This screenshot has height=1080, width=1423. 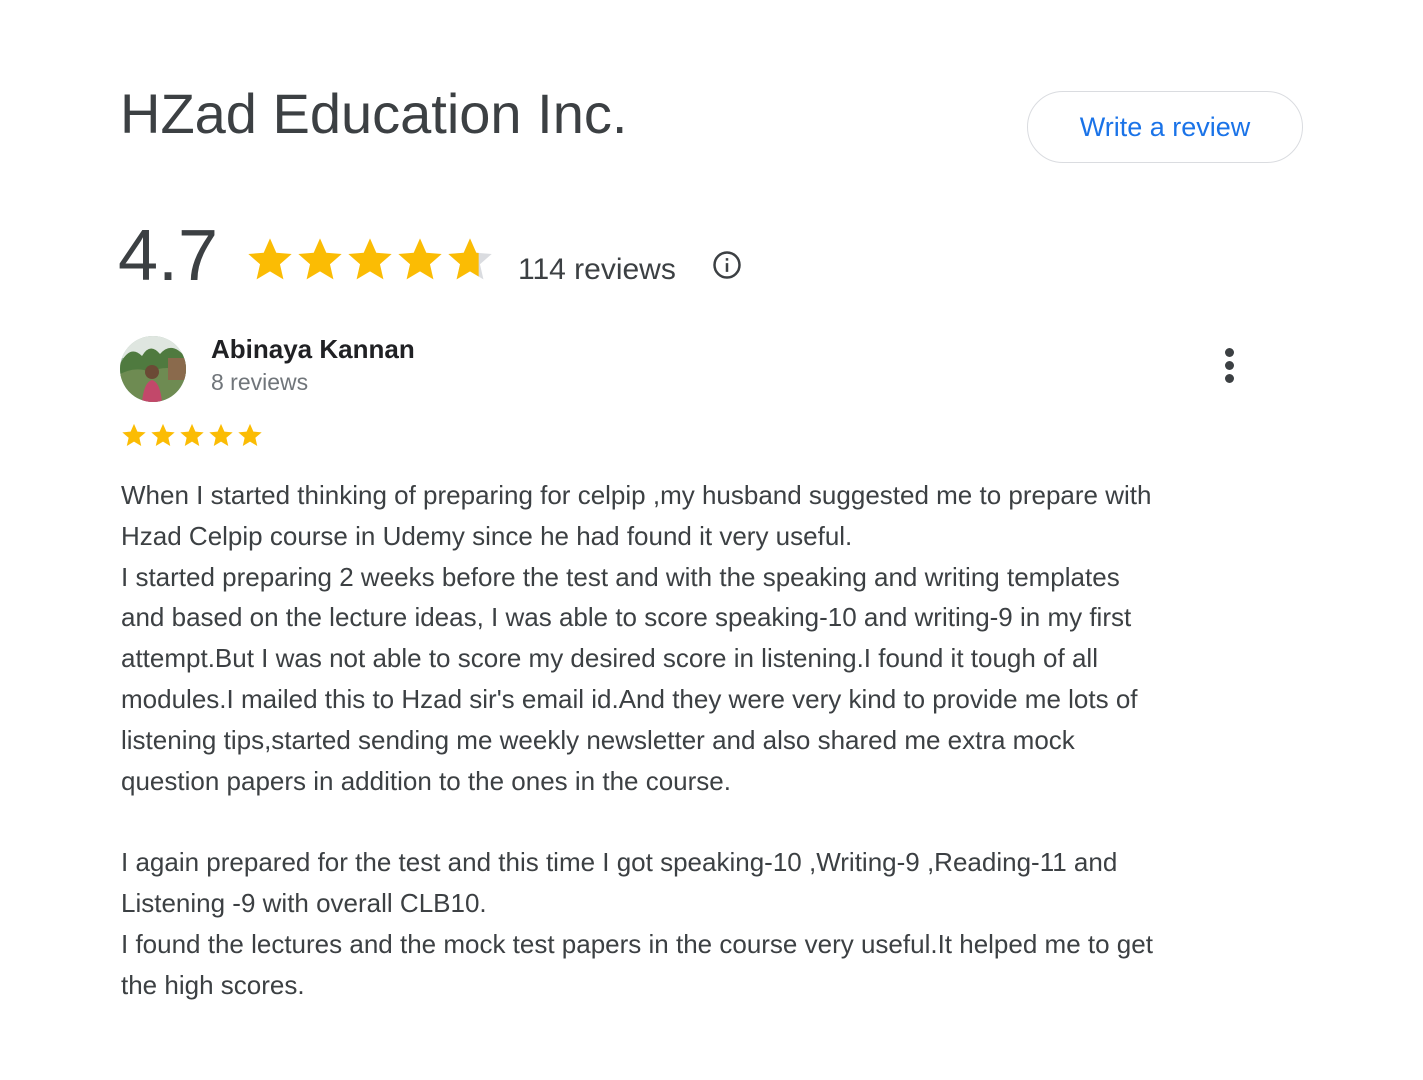 I want to click on business-title: HZad Education Inc., so click(x=374, y=113).